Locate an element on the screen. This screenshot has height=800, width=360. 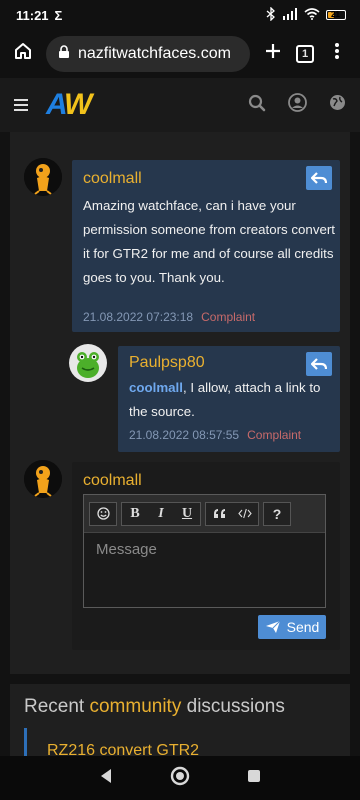
battery-level: 21 is located at coordinates (335, 14).